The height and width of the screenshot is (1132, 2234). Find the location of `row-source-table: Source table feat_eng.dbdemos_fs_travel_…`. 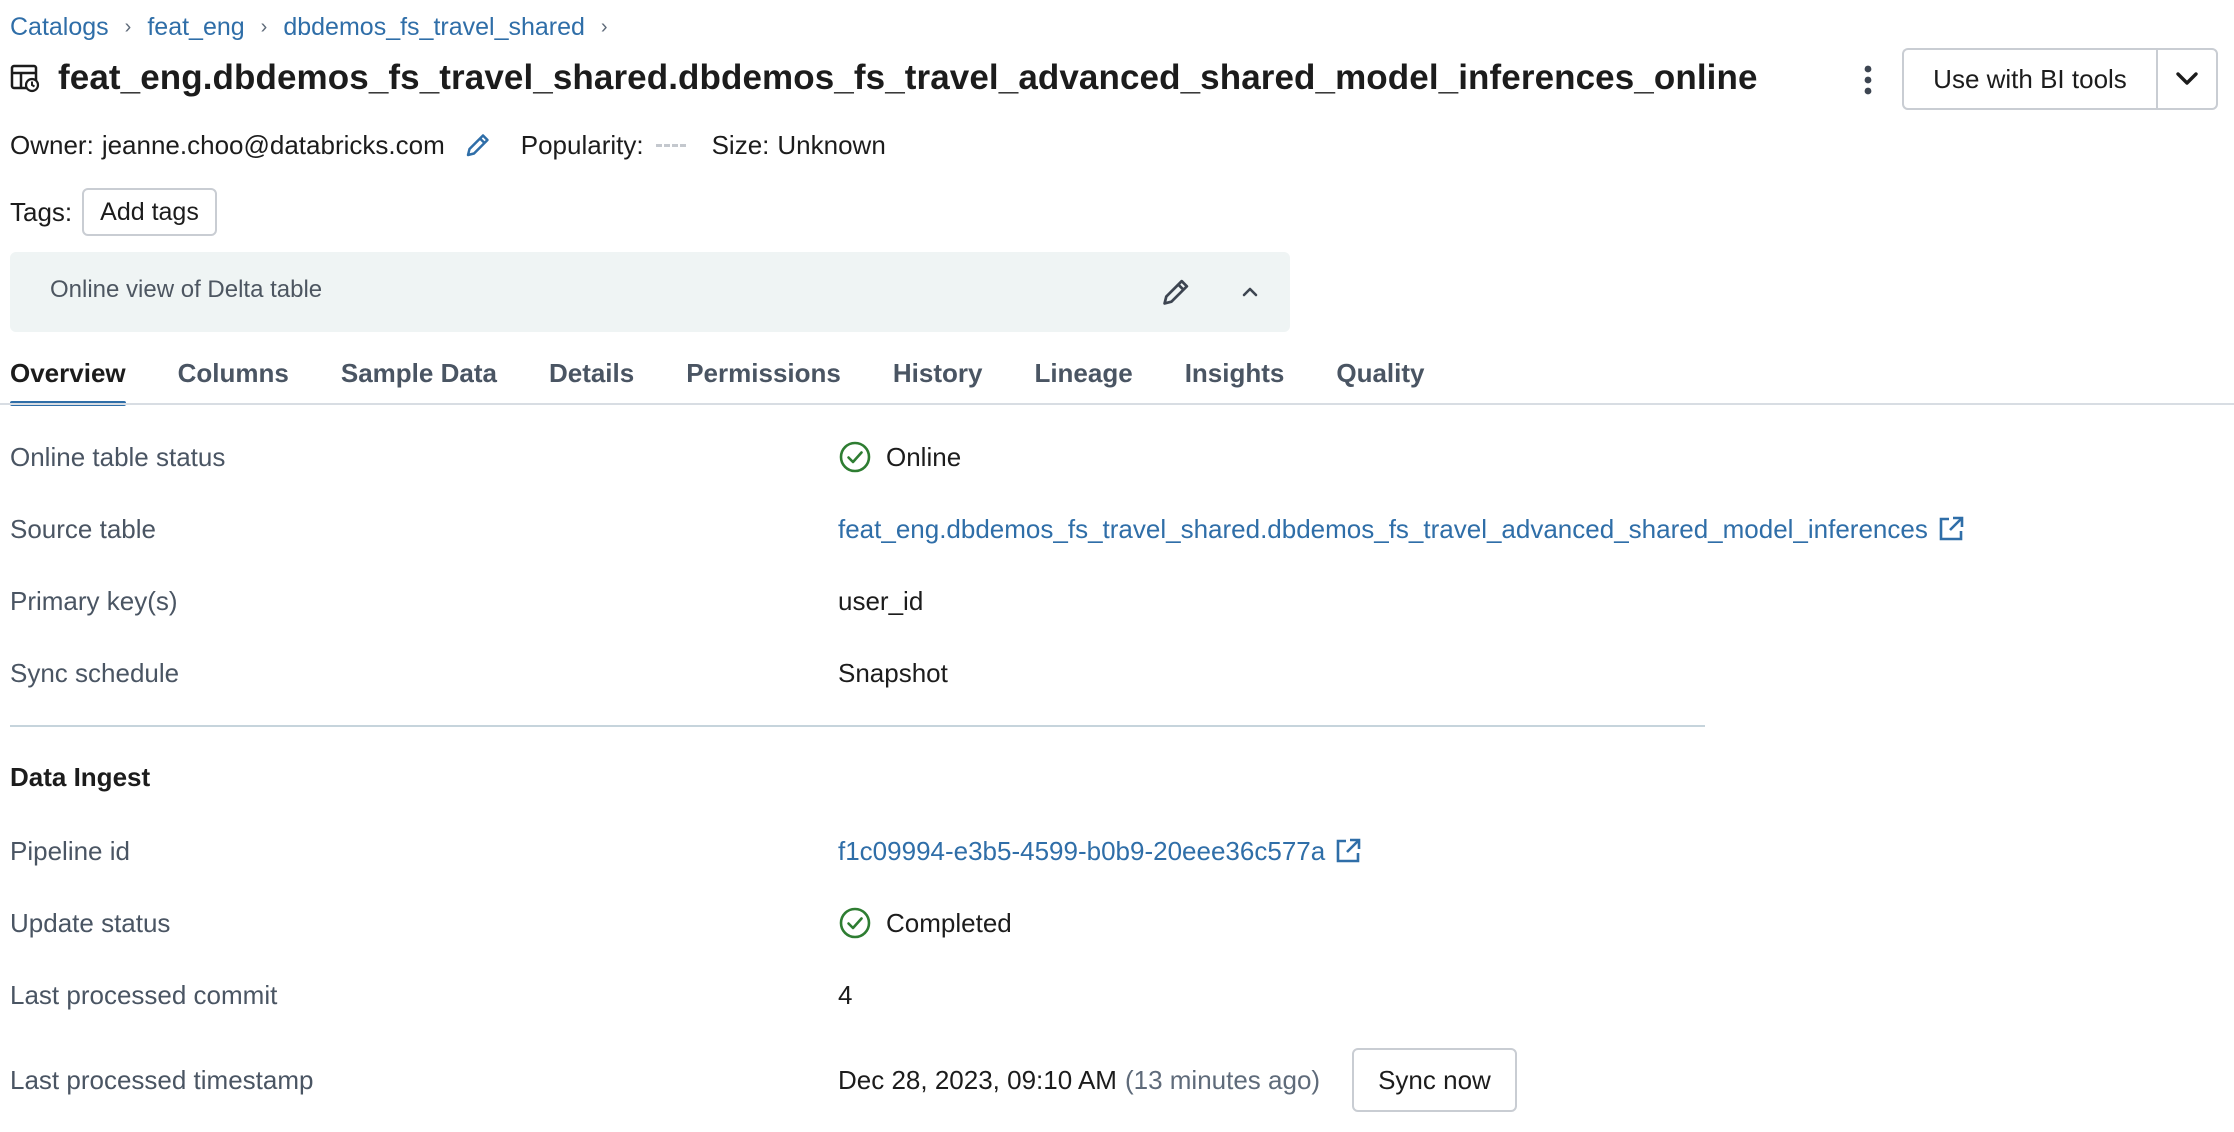

row-source-table: Source table feat_eng.dbdemos_fs_travel_… is located at coordinates (1110, 529).